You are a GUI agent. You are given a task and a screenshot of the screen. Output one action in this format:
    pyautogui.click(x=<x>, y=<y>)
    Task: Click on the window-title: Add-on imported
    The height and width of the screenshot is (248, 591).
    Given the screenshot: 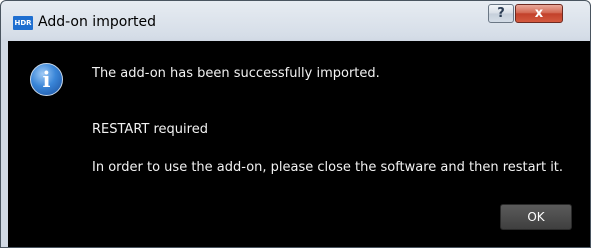 What is the action you would take?
    pyautogui.click(x=97, y=22)
    